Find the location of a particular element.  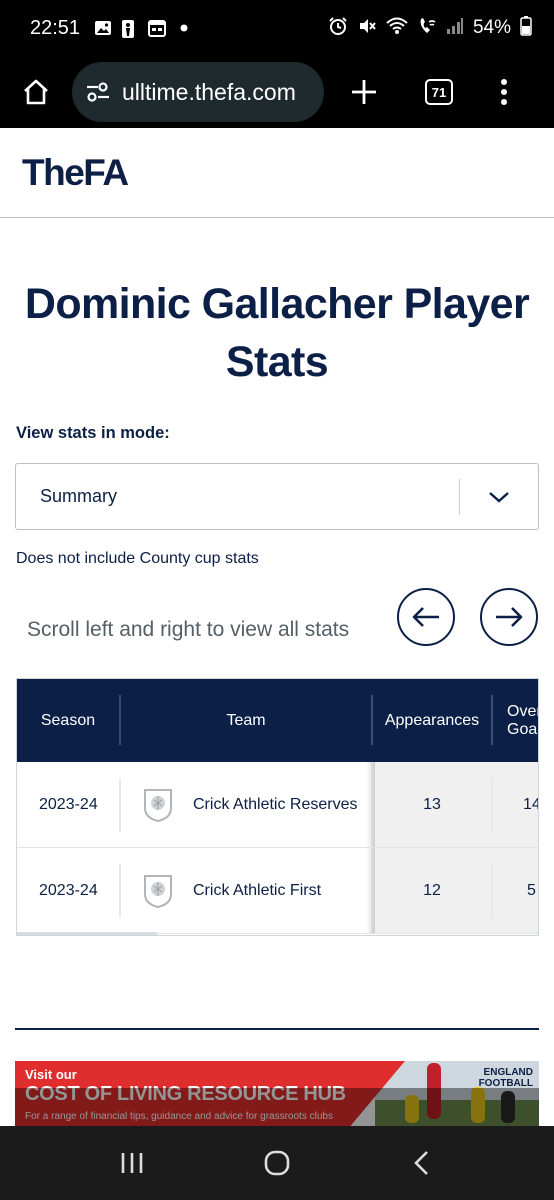

back-button is located at coordinates (422, 1163).